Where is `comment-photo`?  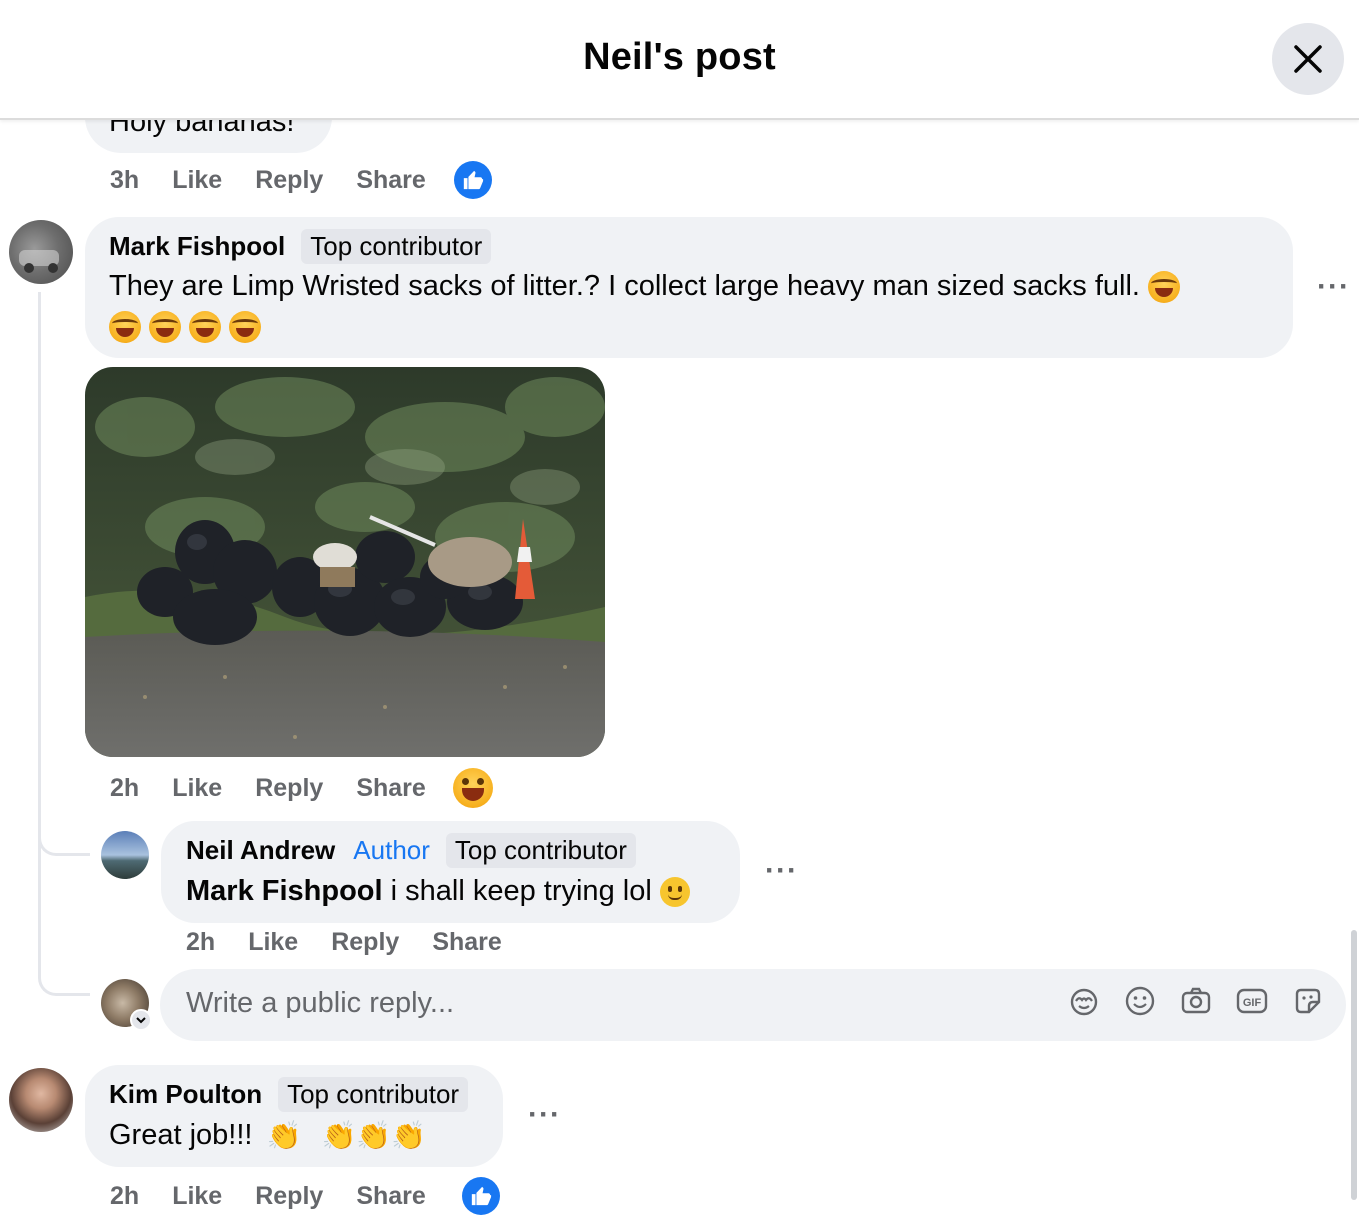
comment-photo is located at coordinates (345, 562).